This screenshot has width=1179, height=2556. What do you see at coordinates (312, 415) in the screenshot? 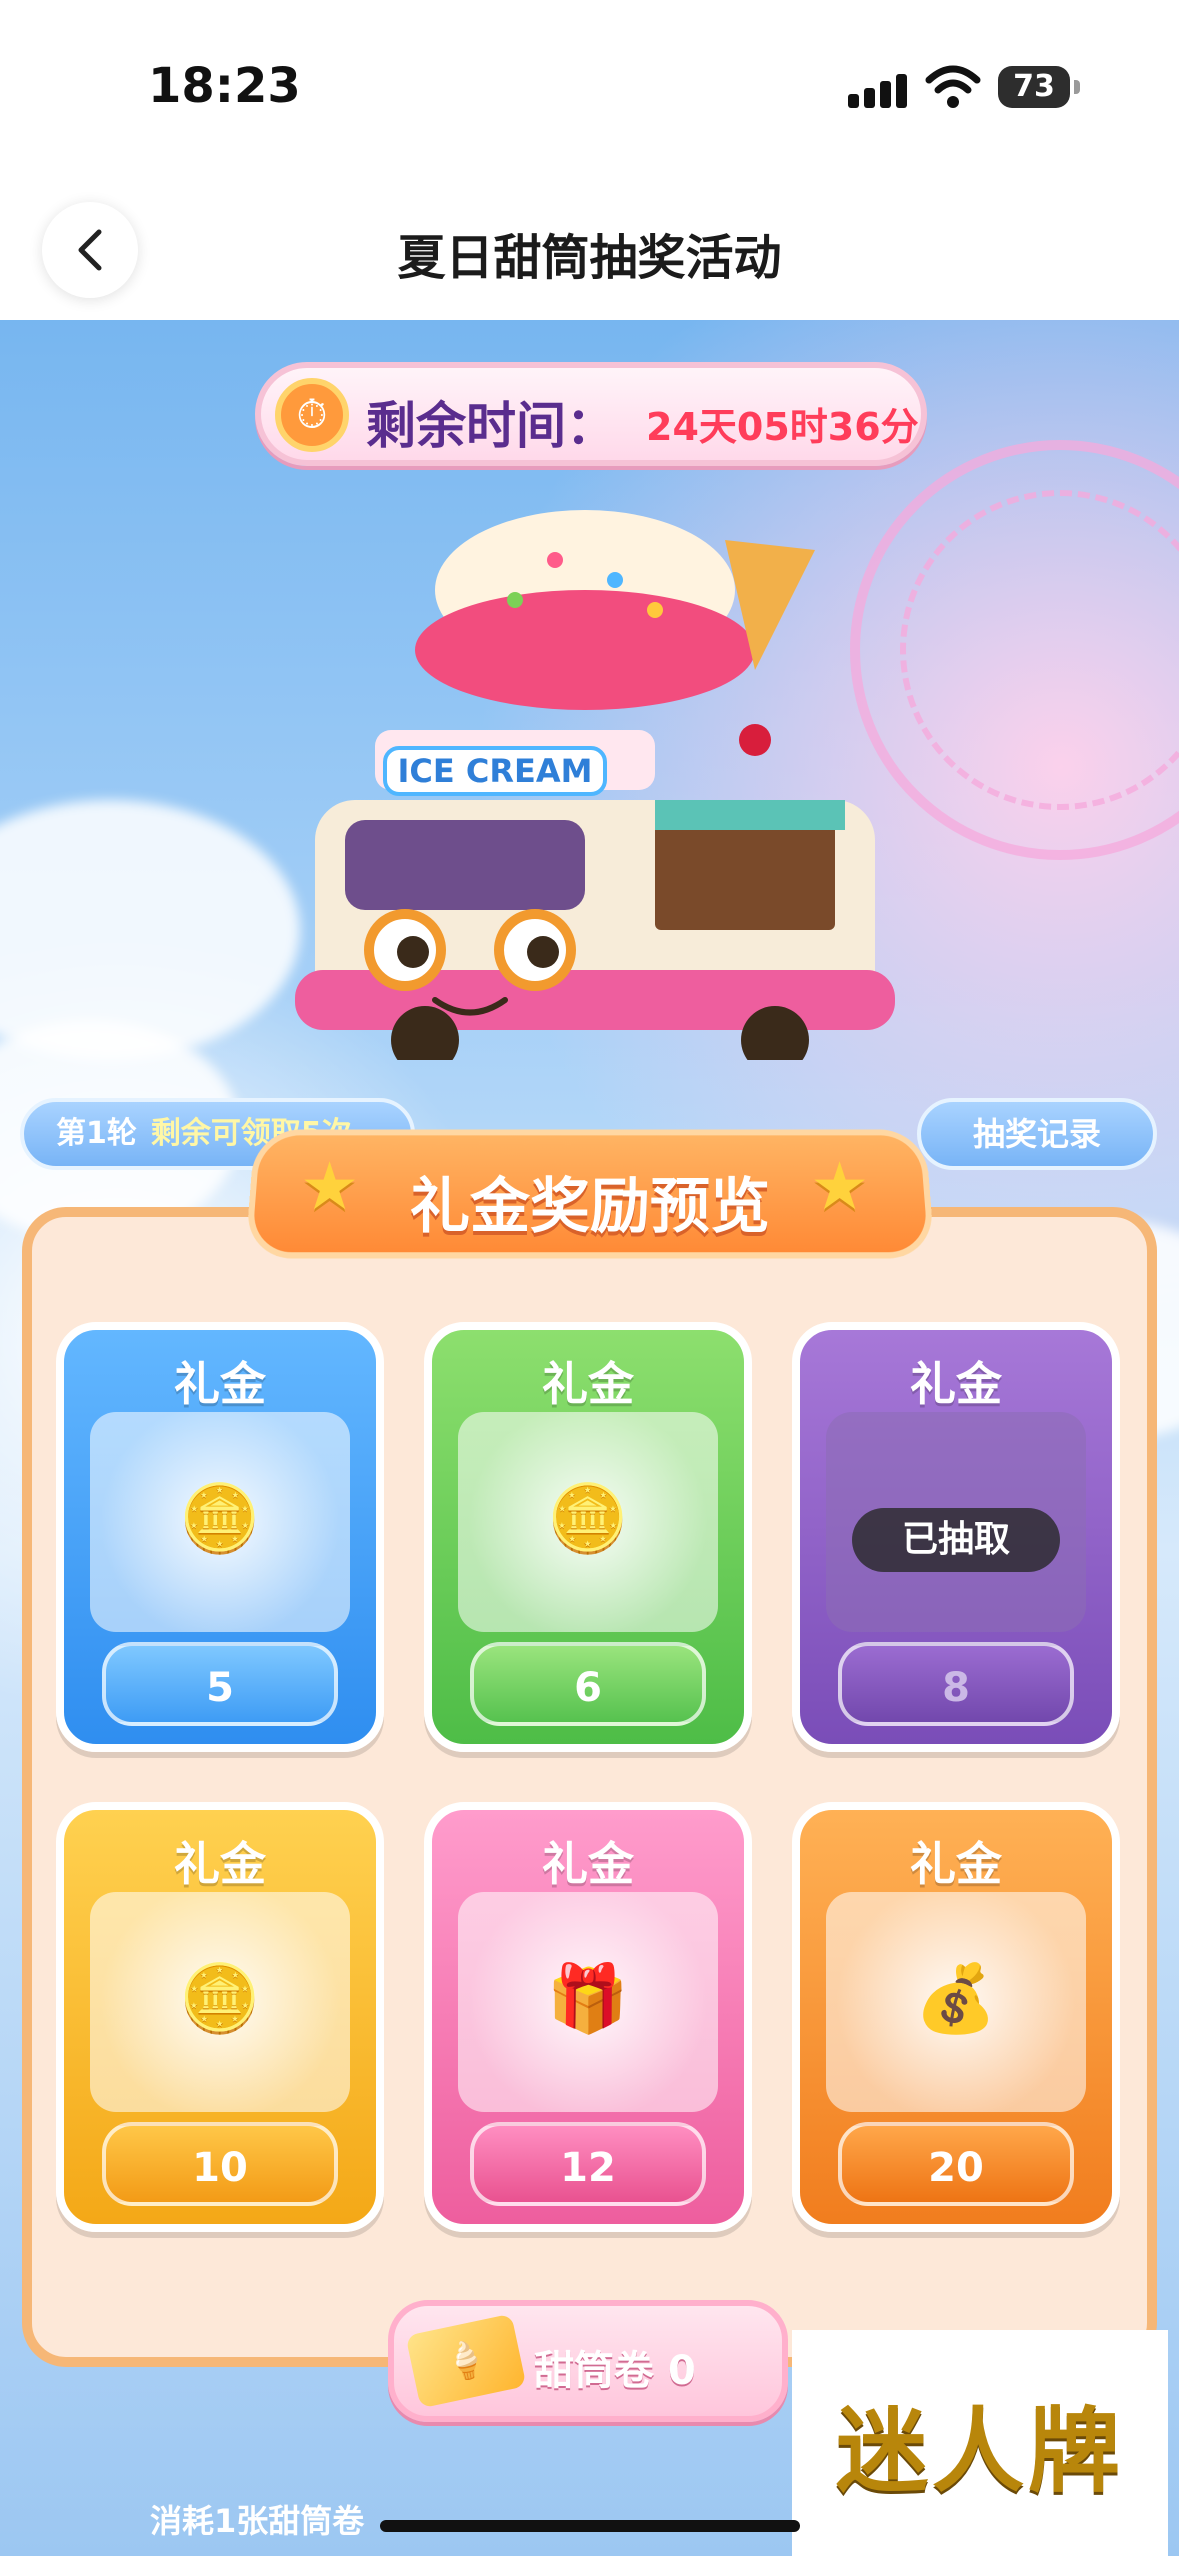
I see `clock-icon: ⏱` at bounding box center [312, 415].